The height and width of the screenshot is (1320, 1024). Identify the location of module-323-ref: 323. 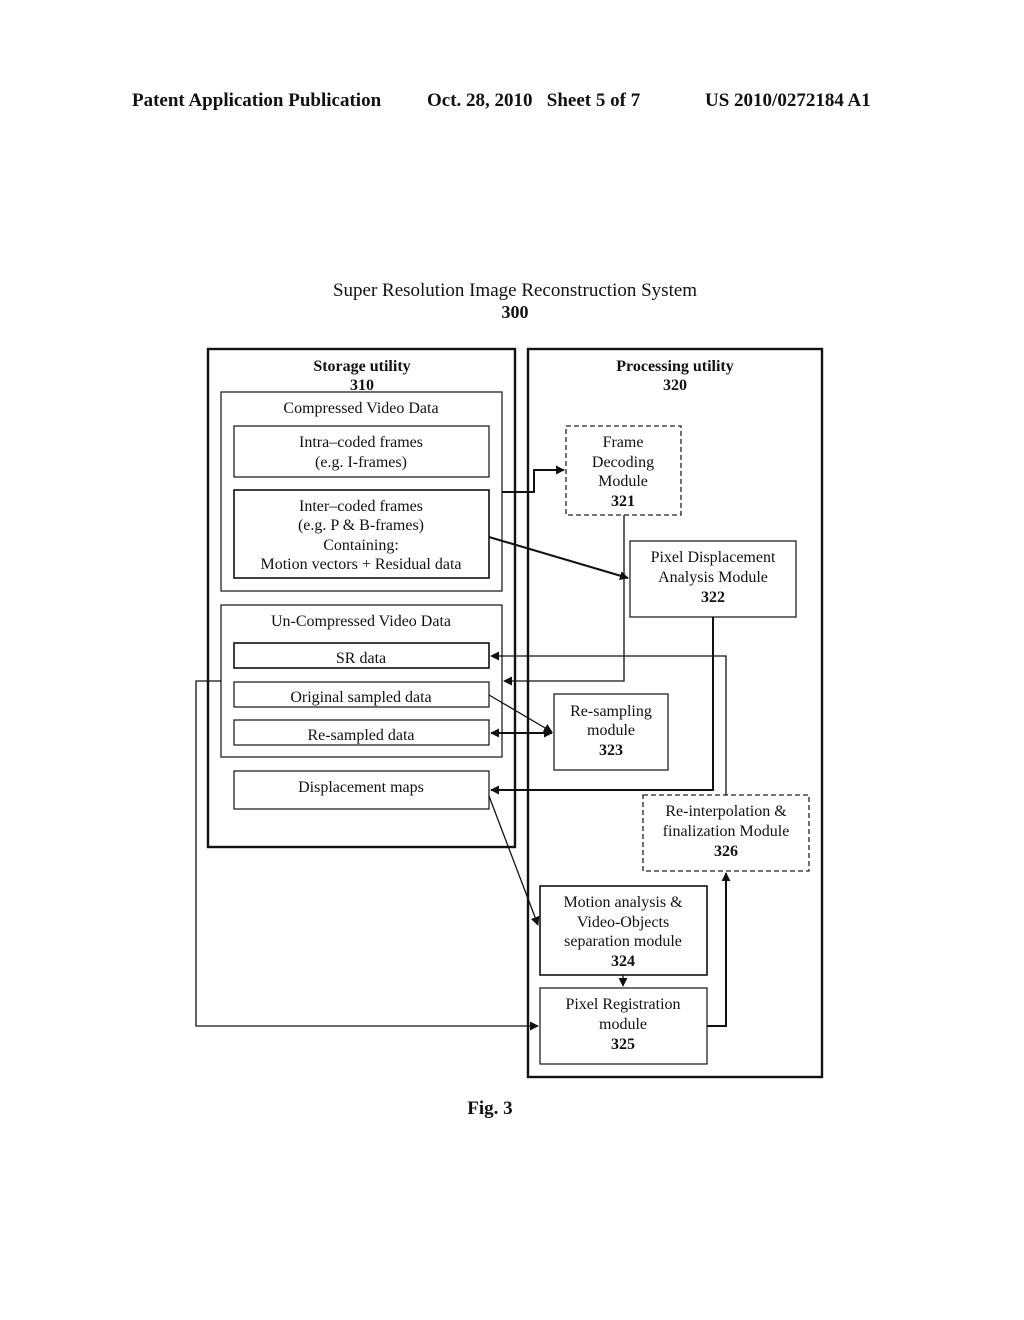
(611, 750).